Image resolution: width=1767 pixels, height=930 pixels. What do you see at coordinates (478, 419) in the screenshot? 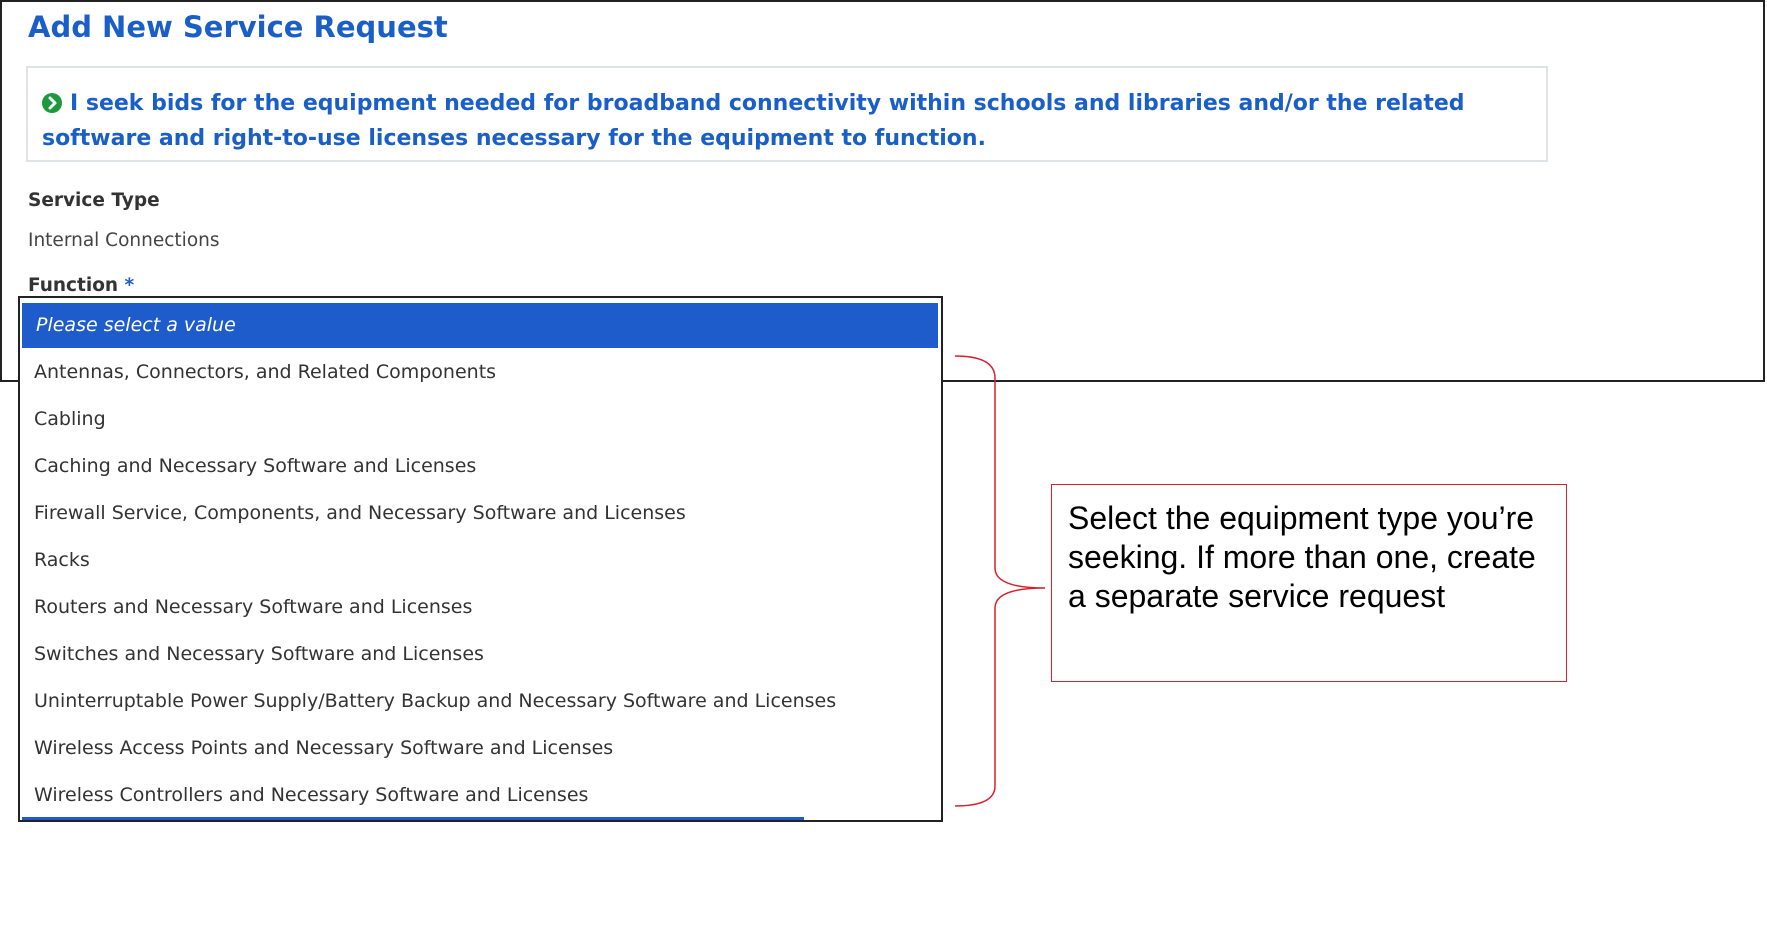
I see `function-option: Cabling` at bounding box center [478, 419].